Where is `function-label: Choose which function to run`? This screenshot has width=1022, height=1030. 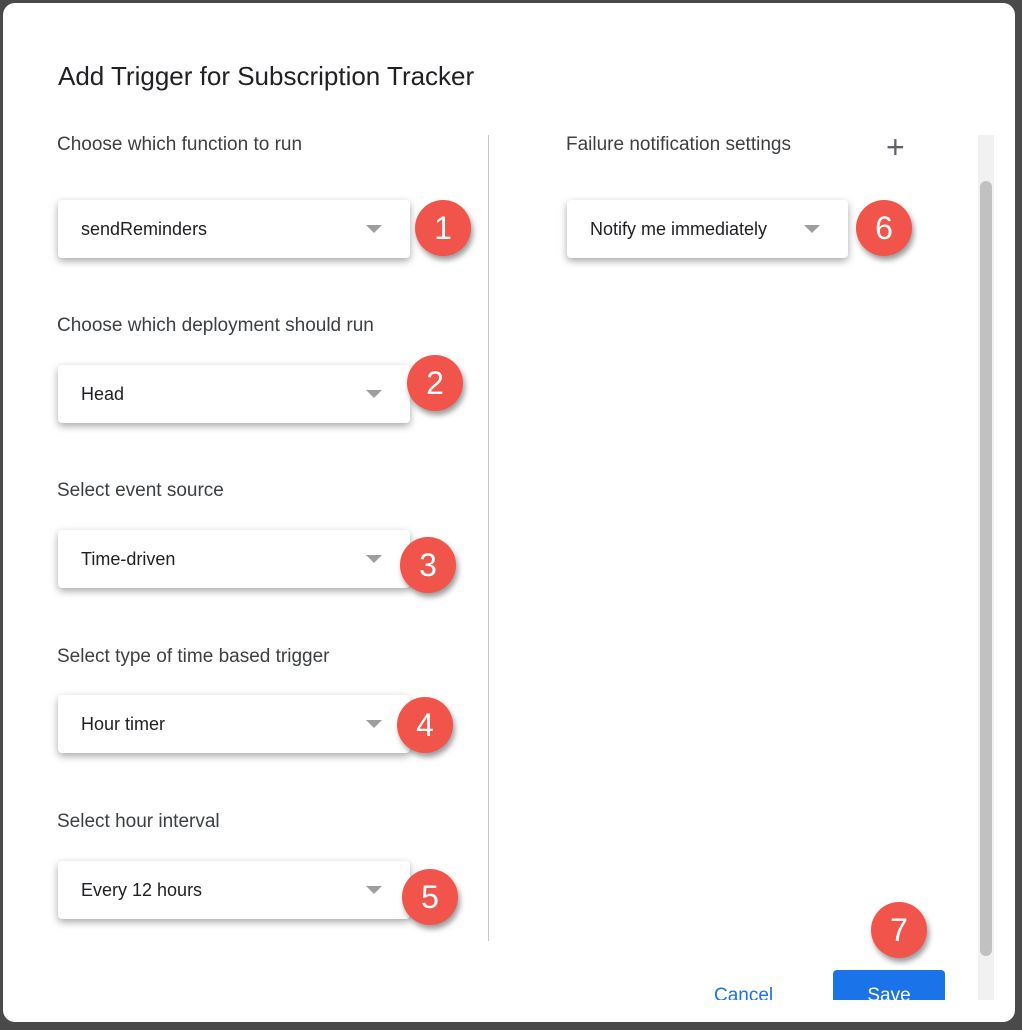
function-label: Choose which function to run is located at coordinates (180, 144).